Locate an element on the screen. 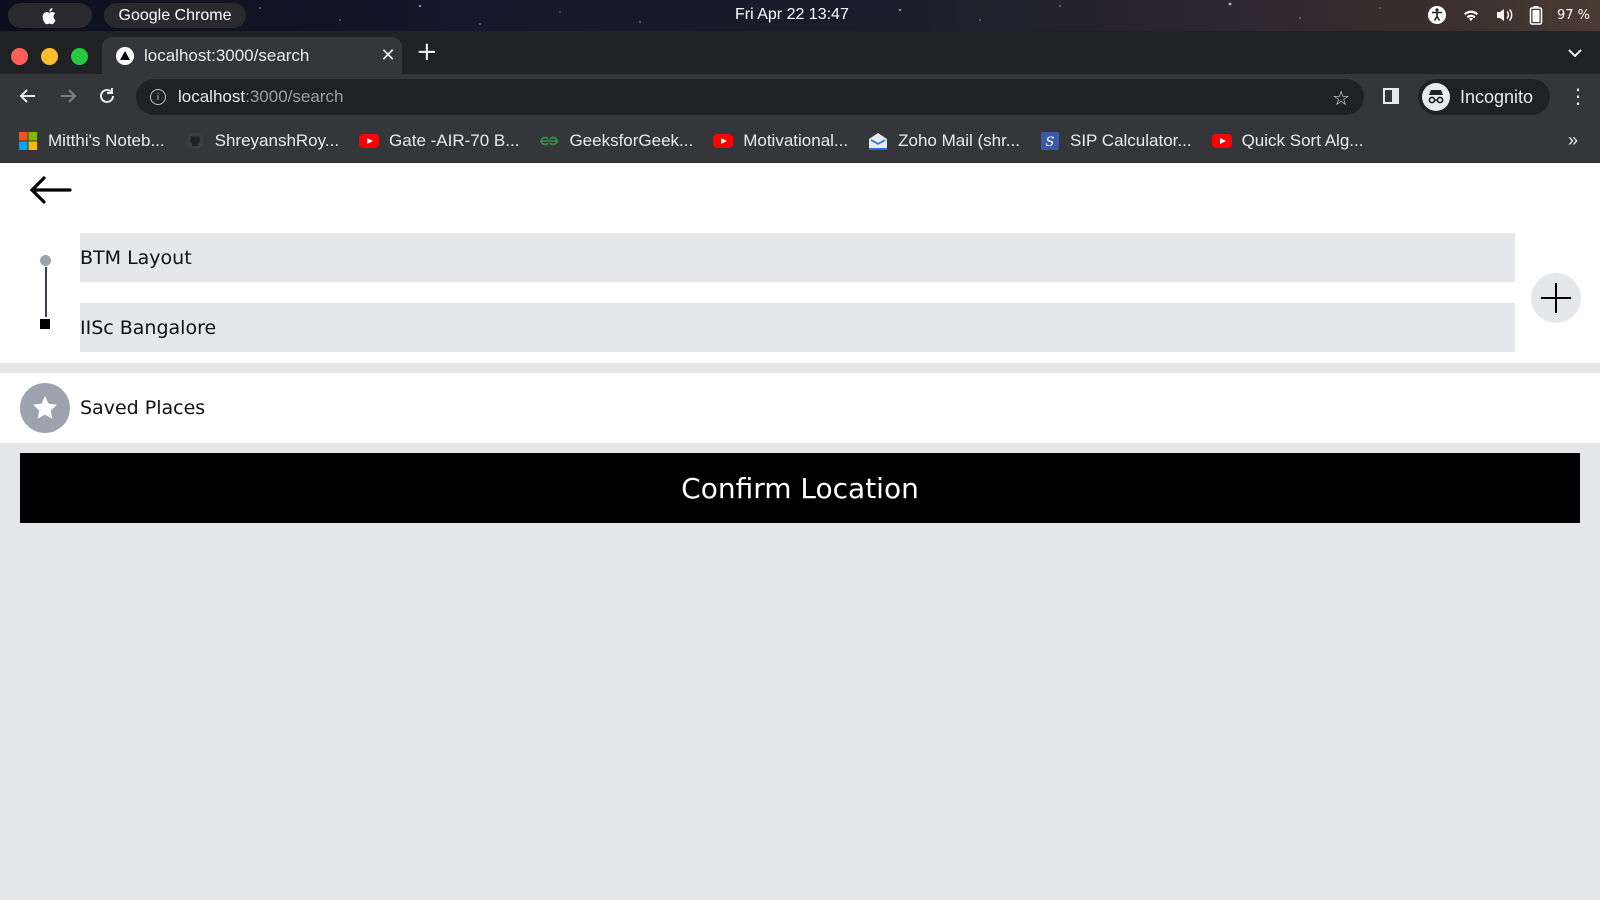  incognito-label: Incognito is located at coordinates (1497, 96).